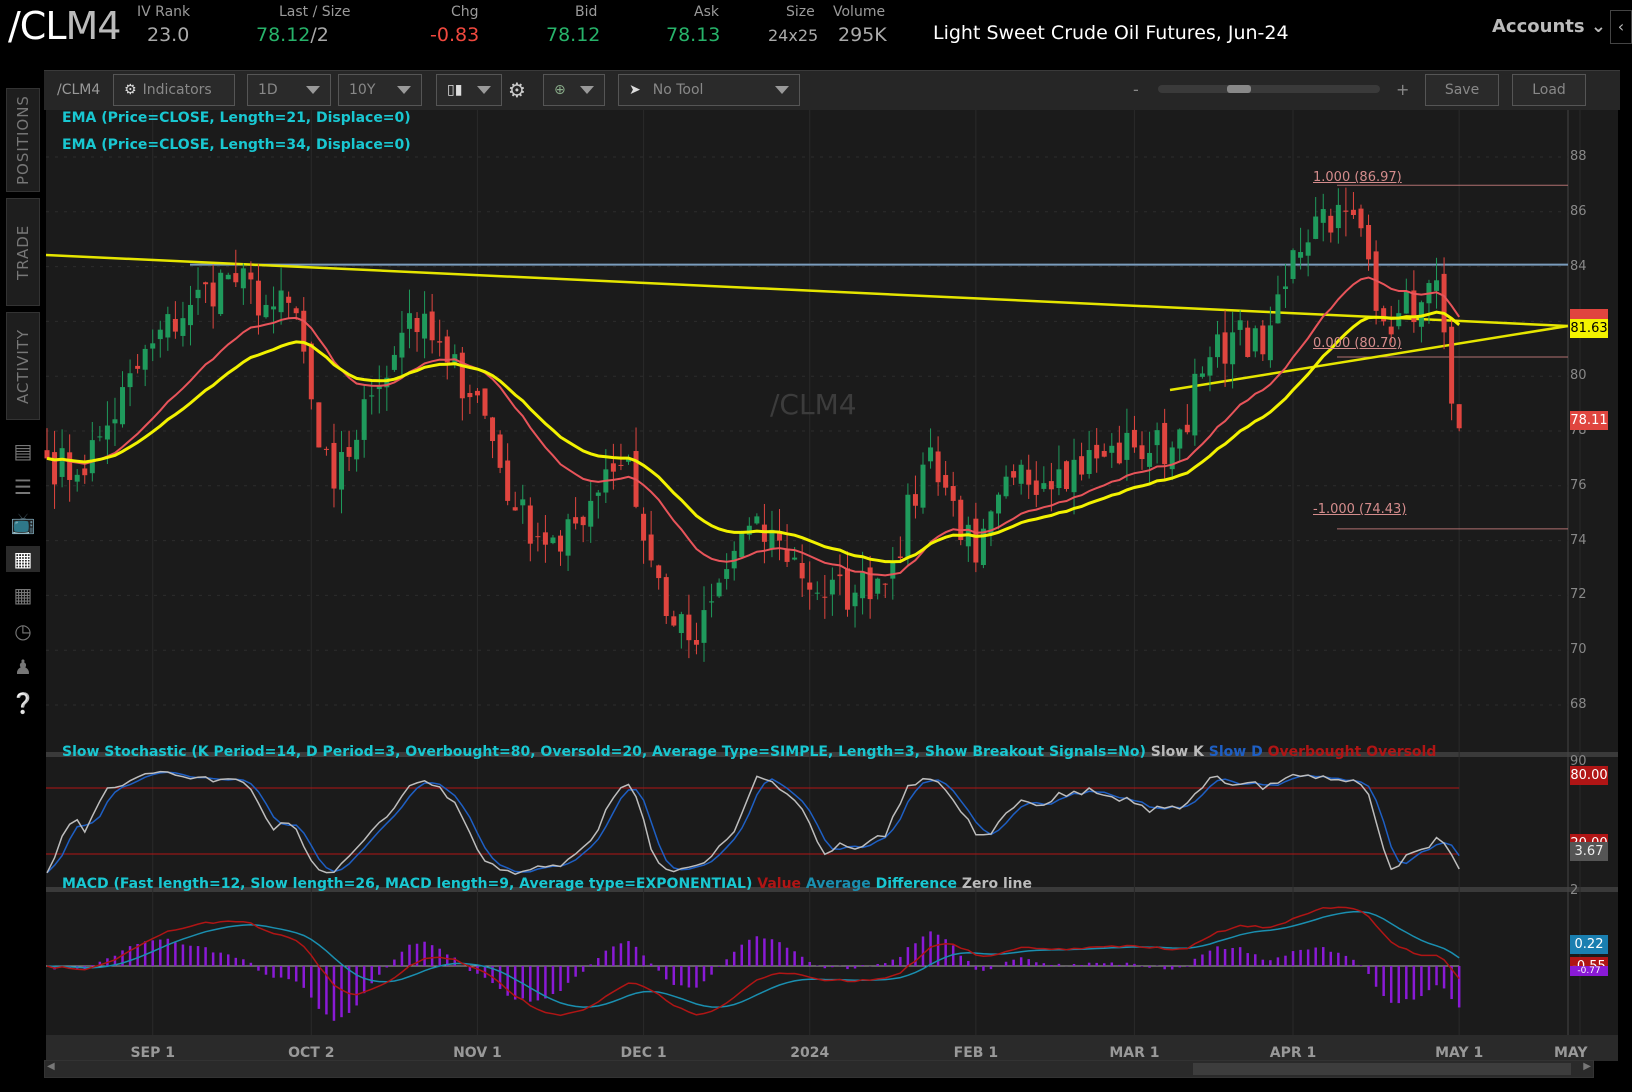 The width and height of the screenshot is (1632, 1092). I want to click on price-ytick: 80, so click(1578, 376).